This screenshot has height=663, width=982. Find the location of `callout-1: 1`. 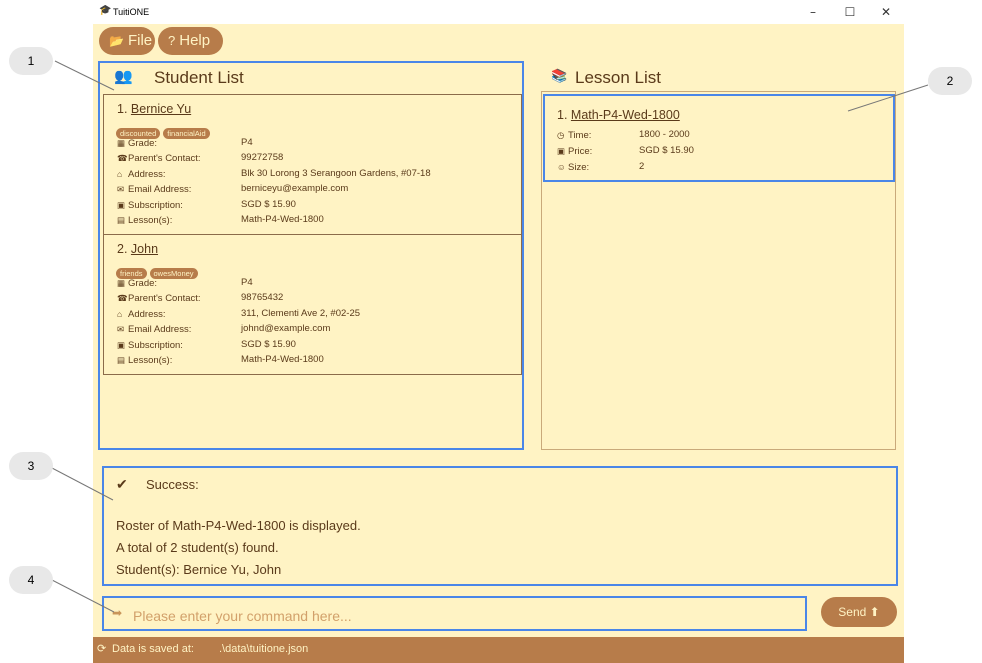

callout-1: 1 is located at coordinates (31, 61).